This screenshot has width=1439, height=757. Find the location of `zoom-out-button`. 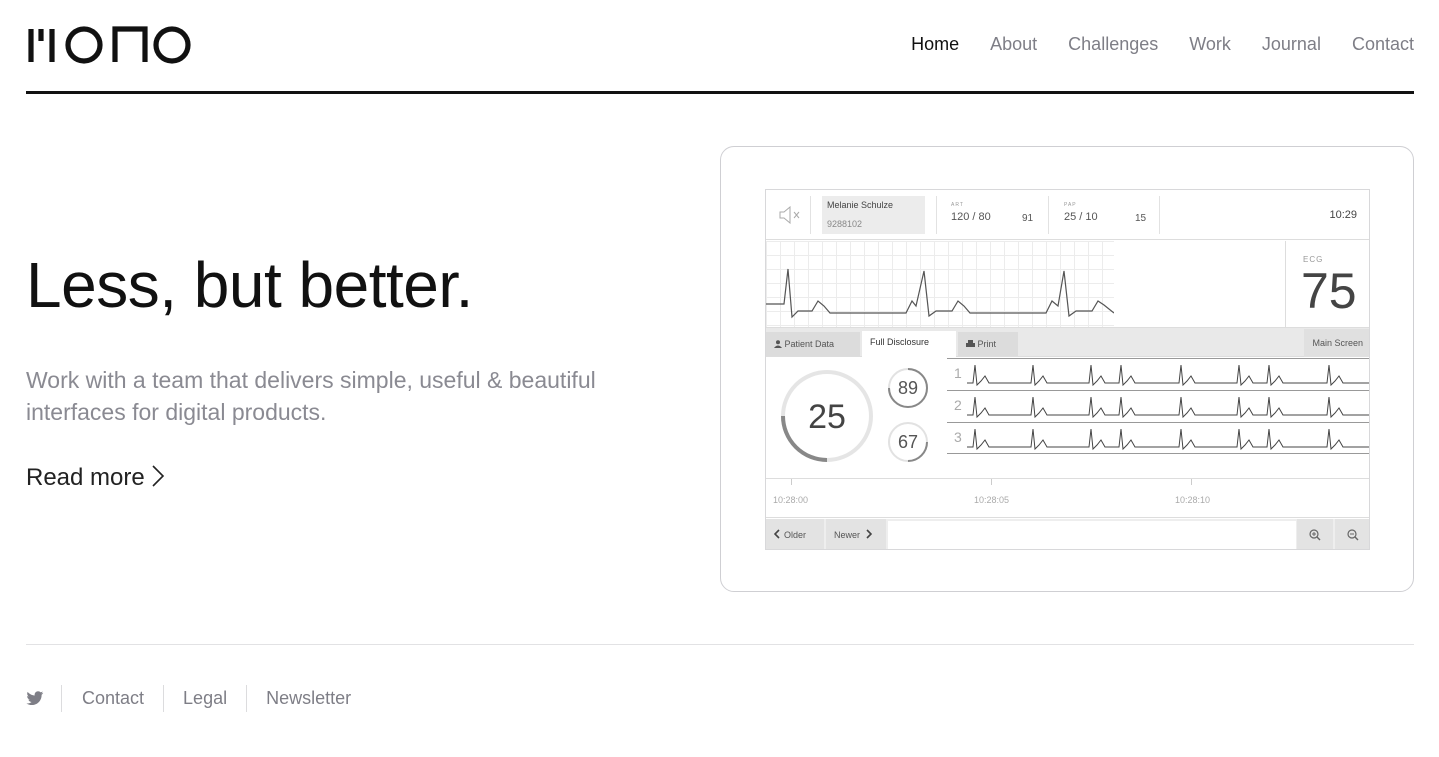

zoom-out-button is located at coordinates (1352, 534).